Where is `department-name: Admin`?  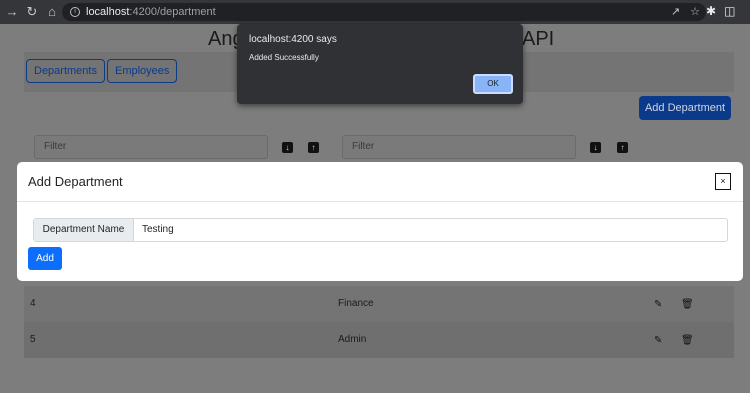 department-name: Admin is located at coordinates (352, 339).